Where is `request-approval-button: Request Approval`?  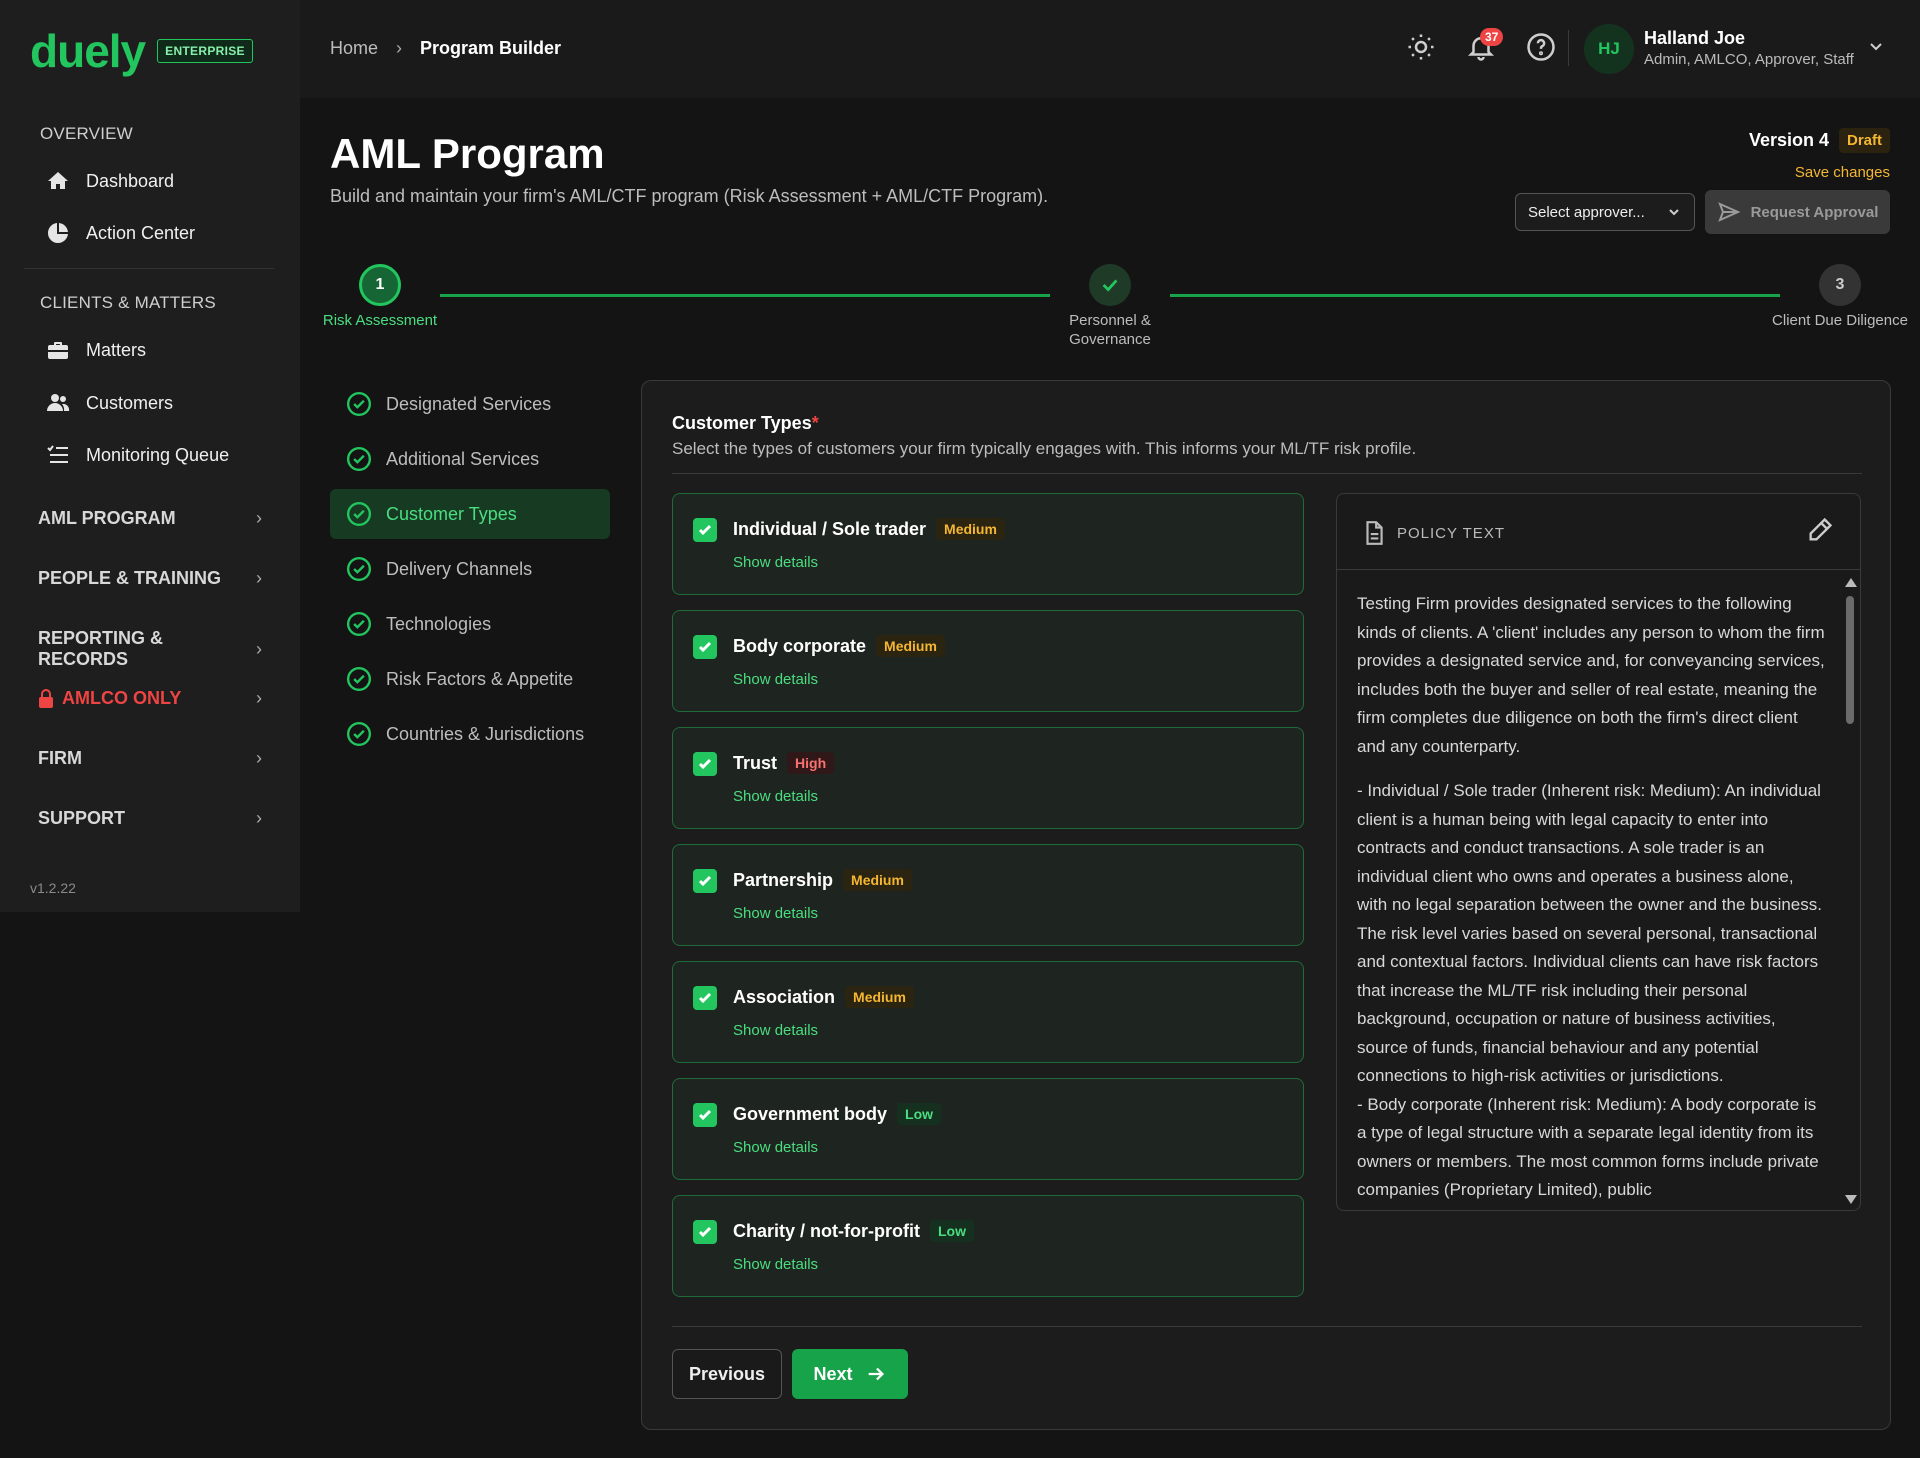
request-approval-button: Request Approval is located at coordinates (1797, 212).